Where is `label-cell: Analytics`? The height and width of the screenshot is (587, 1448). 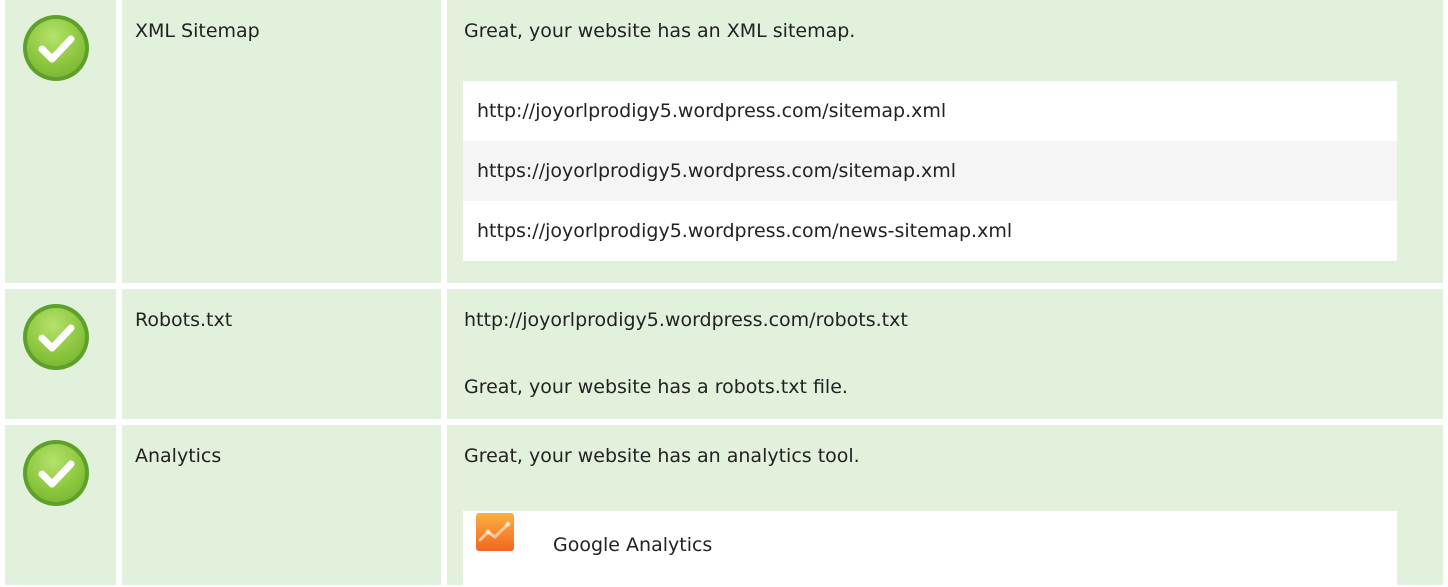
label-cell: Analytics is located at coordinates (281, 505).